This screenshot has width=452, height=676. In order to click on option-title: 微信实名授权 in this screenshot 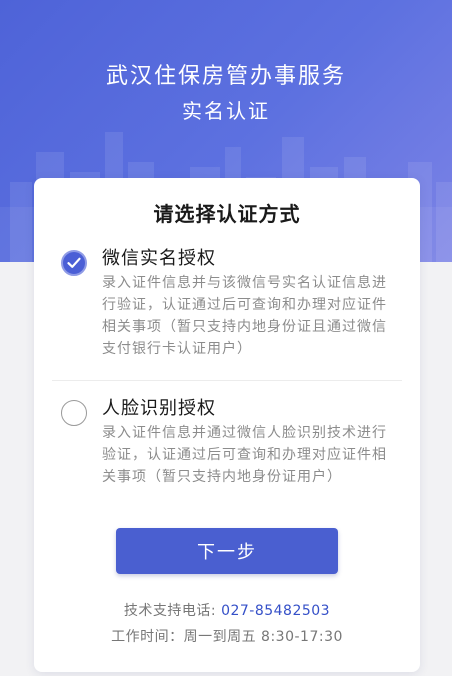, I will do `click(159, 258)`.